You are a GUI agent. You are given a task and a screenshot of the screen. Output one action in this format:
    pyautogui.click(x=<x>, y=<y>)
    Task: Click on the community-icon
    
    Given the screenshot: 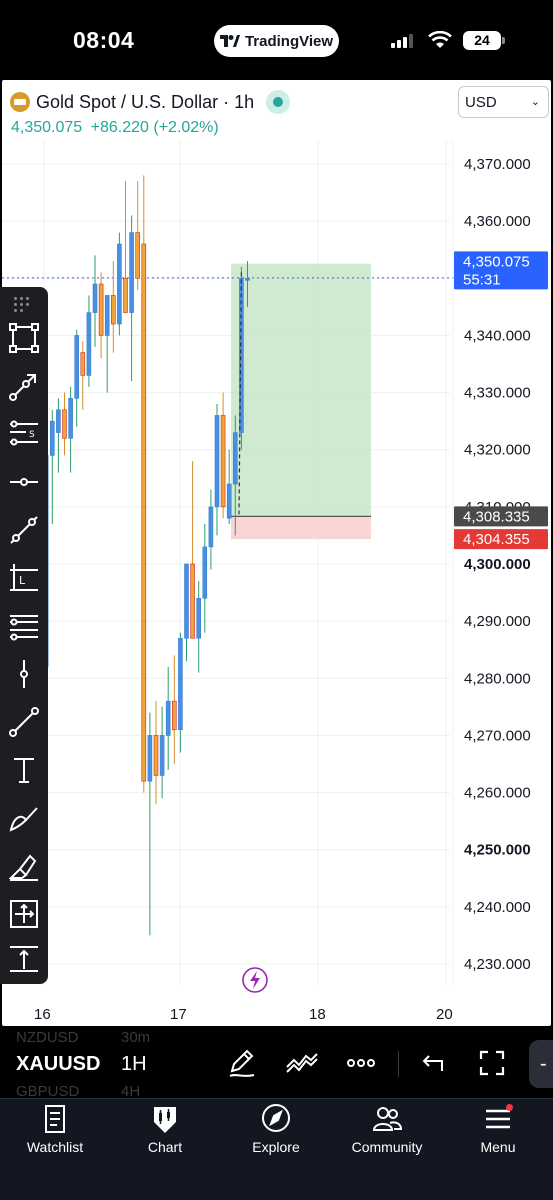 What is the action you would take?
    pyautogui.click(x=387, y=1119)
    